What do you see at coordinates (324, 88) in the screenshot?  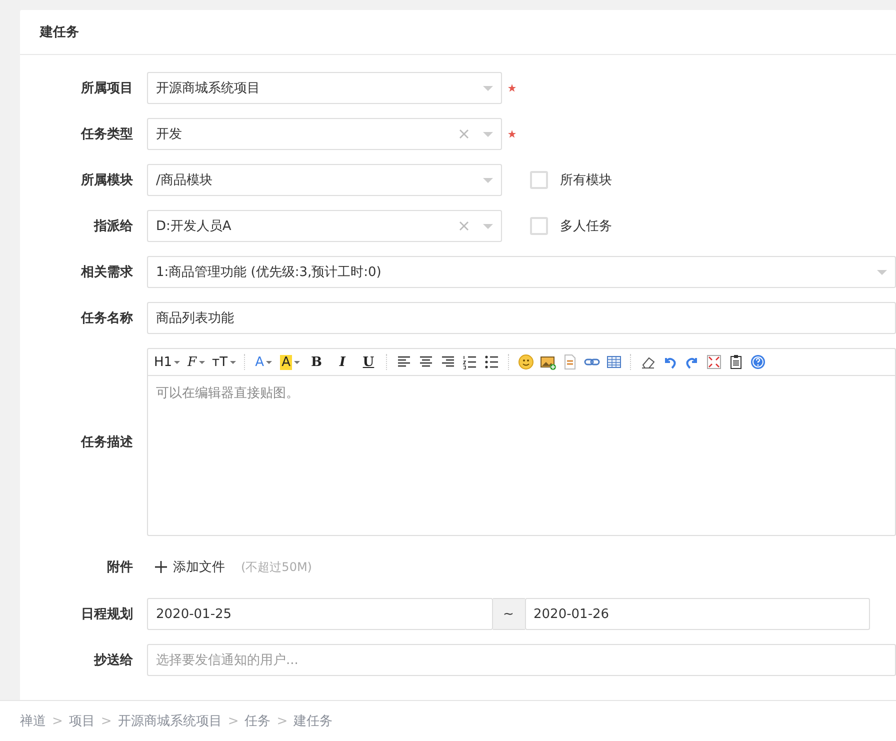 I see `select-field: 开源商城系统项目` at bounding box center [324, 88].